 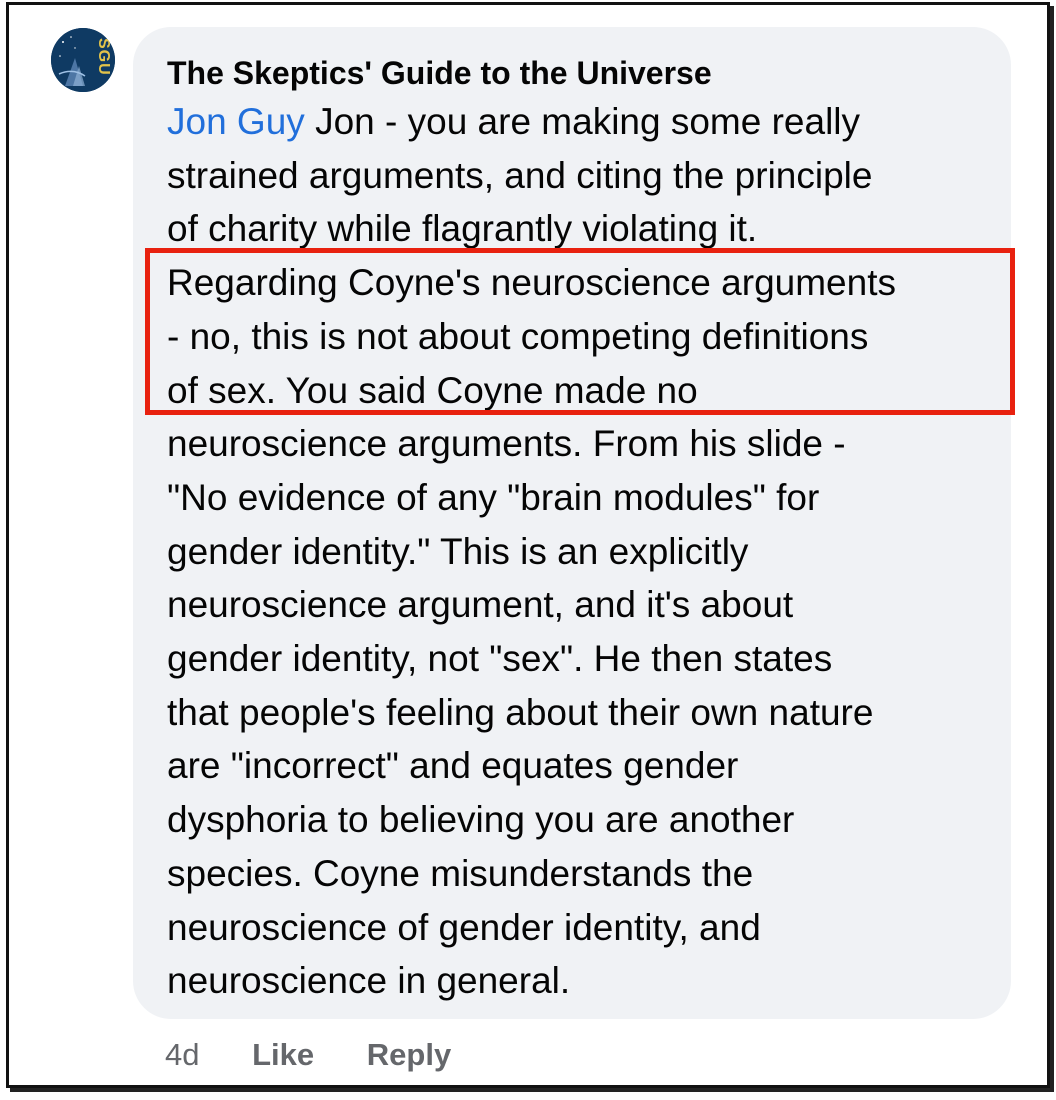 What do you see at coordinates (480, 605) in the screenshot?
I see `comment-line: neuroscience argument, and it's about` at bounding box center [480, 605].